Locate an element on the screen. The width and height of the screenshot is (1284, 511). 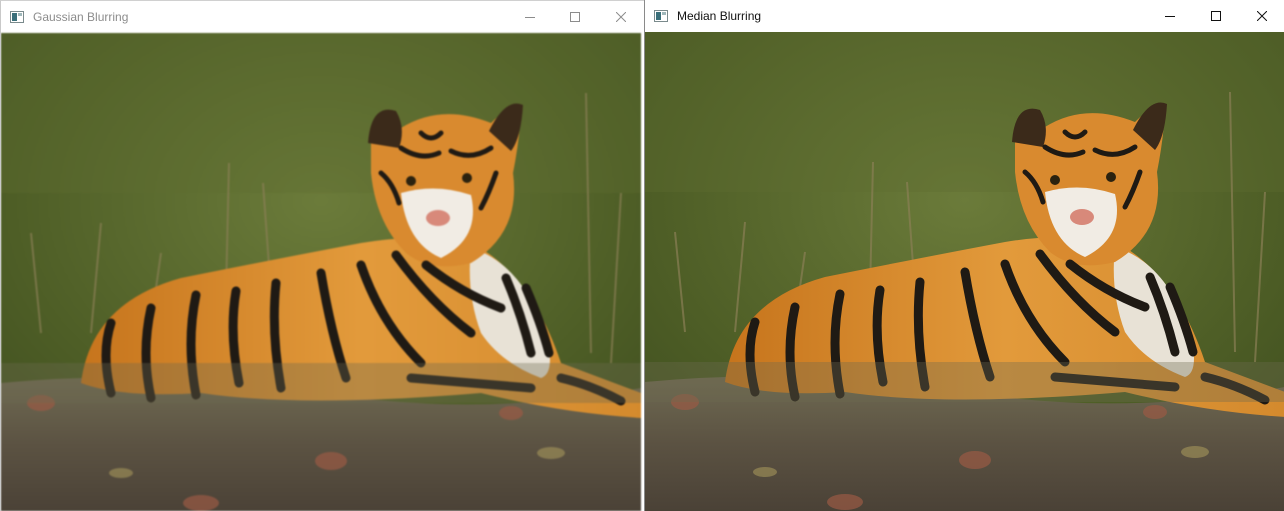
window-title: Gaussian Blurring is located at coordinates (81, 17).